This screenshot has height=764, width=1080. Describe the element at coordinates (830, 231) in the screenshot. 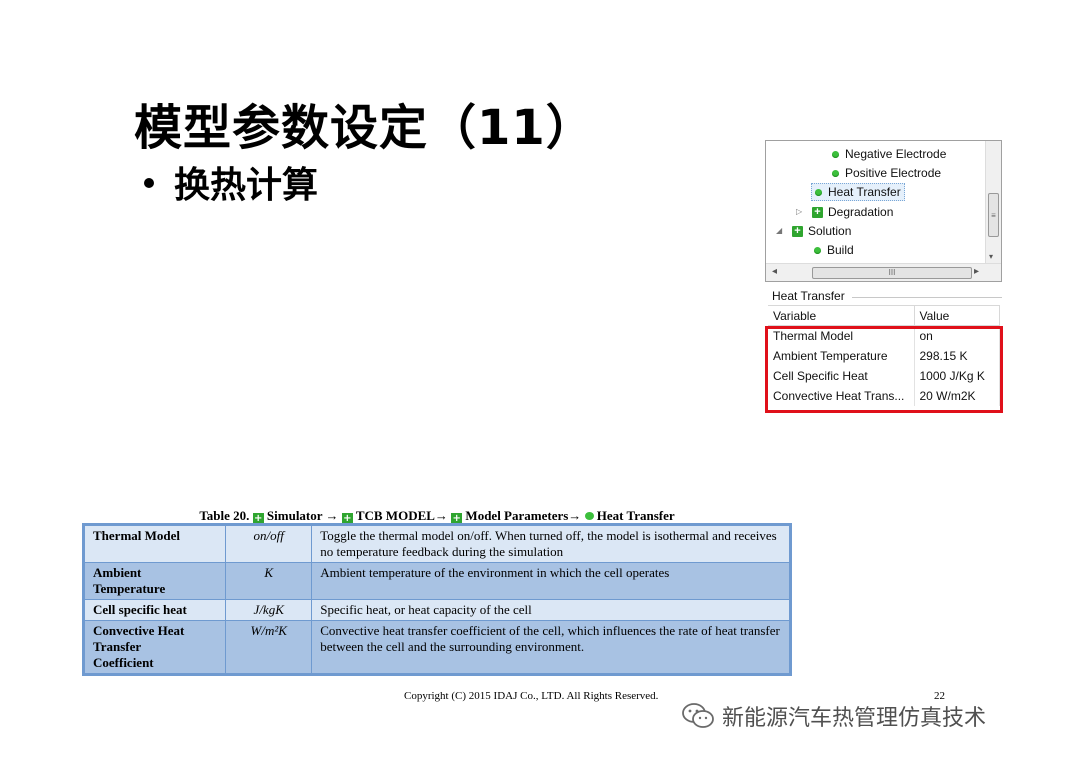

I see `tree-item-label: Solution` at that location.